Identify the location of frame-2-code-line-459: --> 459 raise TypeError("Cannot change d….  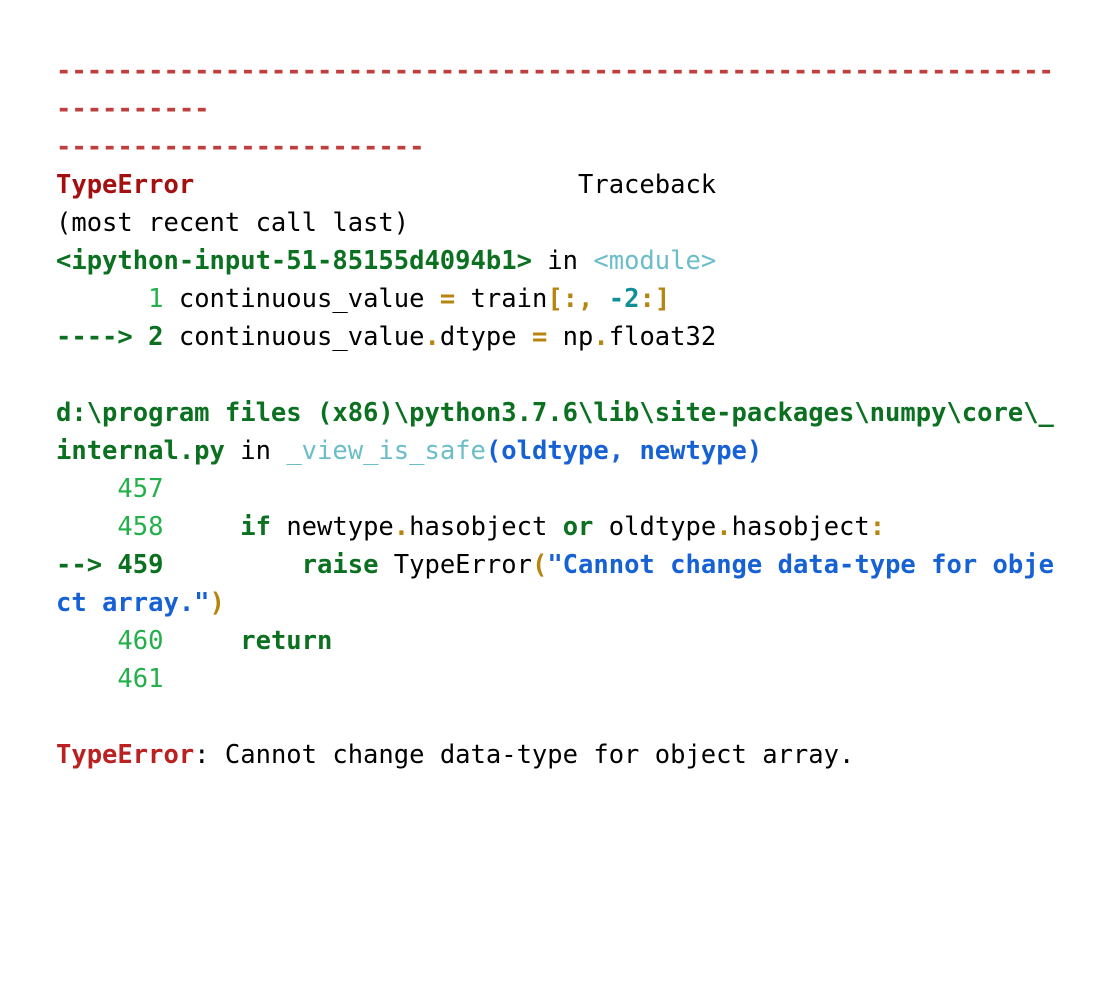
(561, 584).